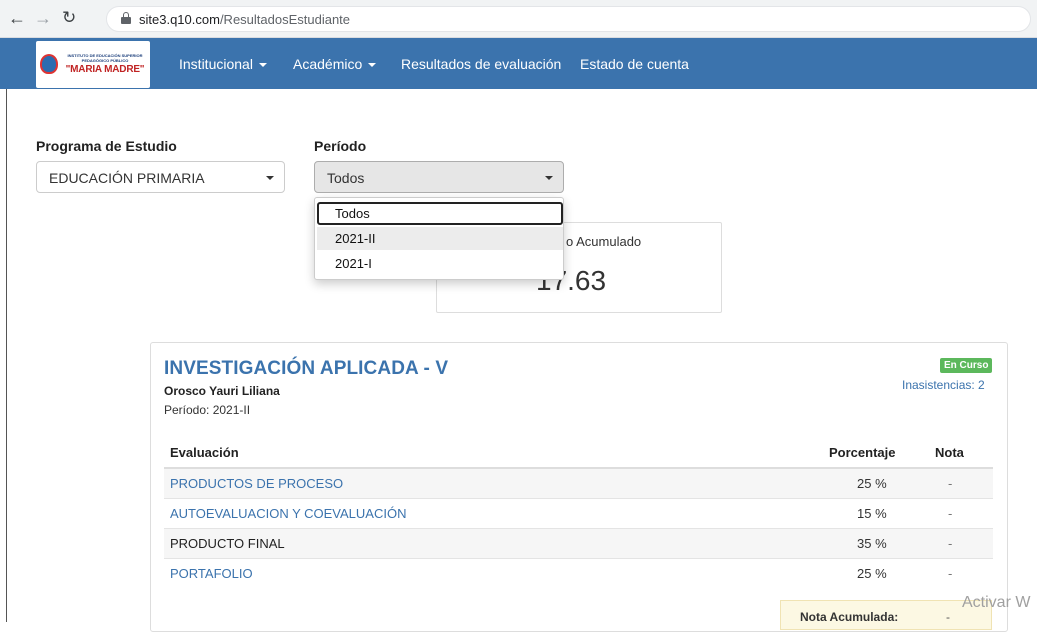  I want to click on nav-item-estado-cuenta: Estado de cuenta, so click(634, 64).